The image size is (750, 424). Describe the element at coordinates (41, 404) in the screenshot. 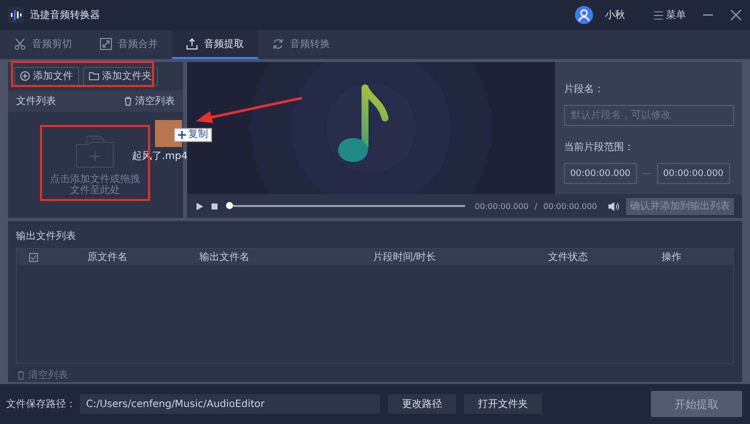

I see `save-path-label: 文件保存路径：` at that location.